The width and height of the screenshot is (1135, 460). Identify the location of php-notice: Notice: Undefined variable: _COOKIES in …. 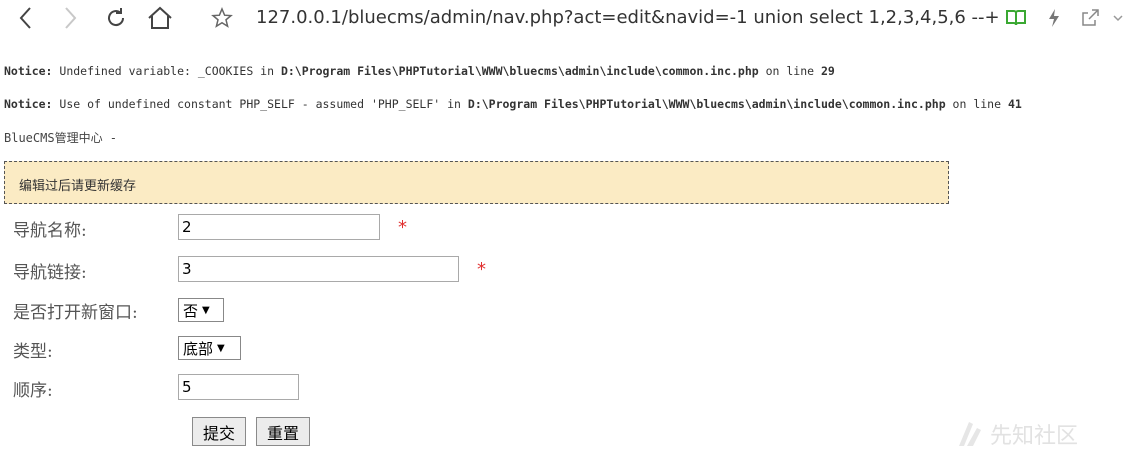
(419, 71).